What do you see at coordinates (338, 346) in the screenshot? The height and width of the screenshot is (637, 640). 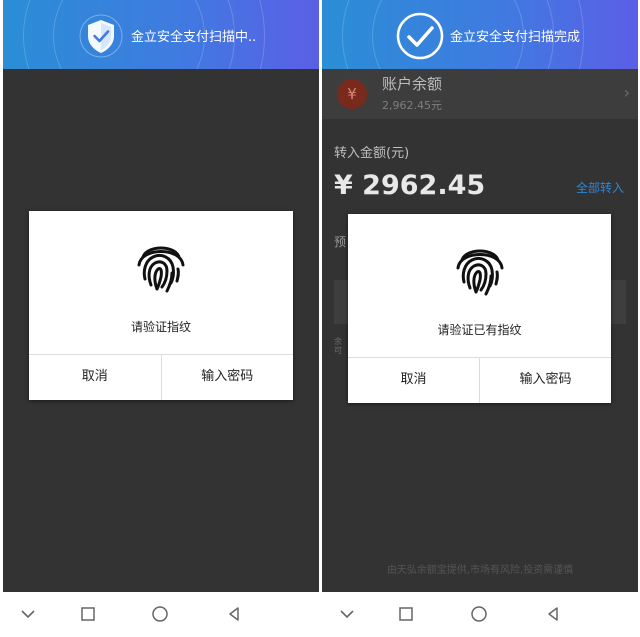 I see `obscured-note: 余 可` at bounding box center [338, 346].